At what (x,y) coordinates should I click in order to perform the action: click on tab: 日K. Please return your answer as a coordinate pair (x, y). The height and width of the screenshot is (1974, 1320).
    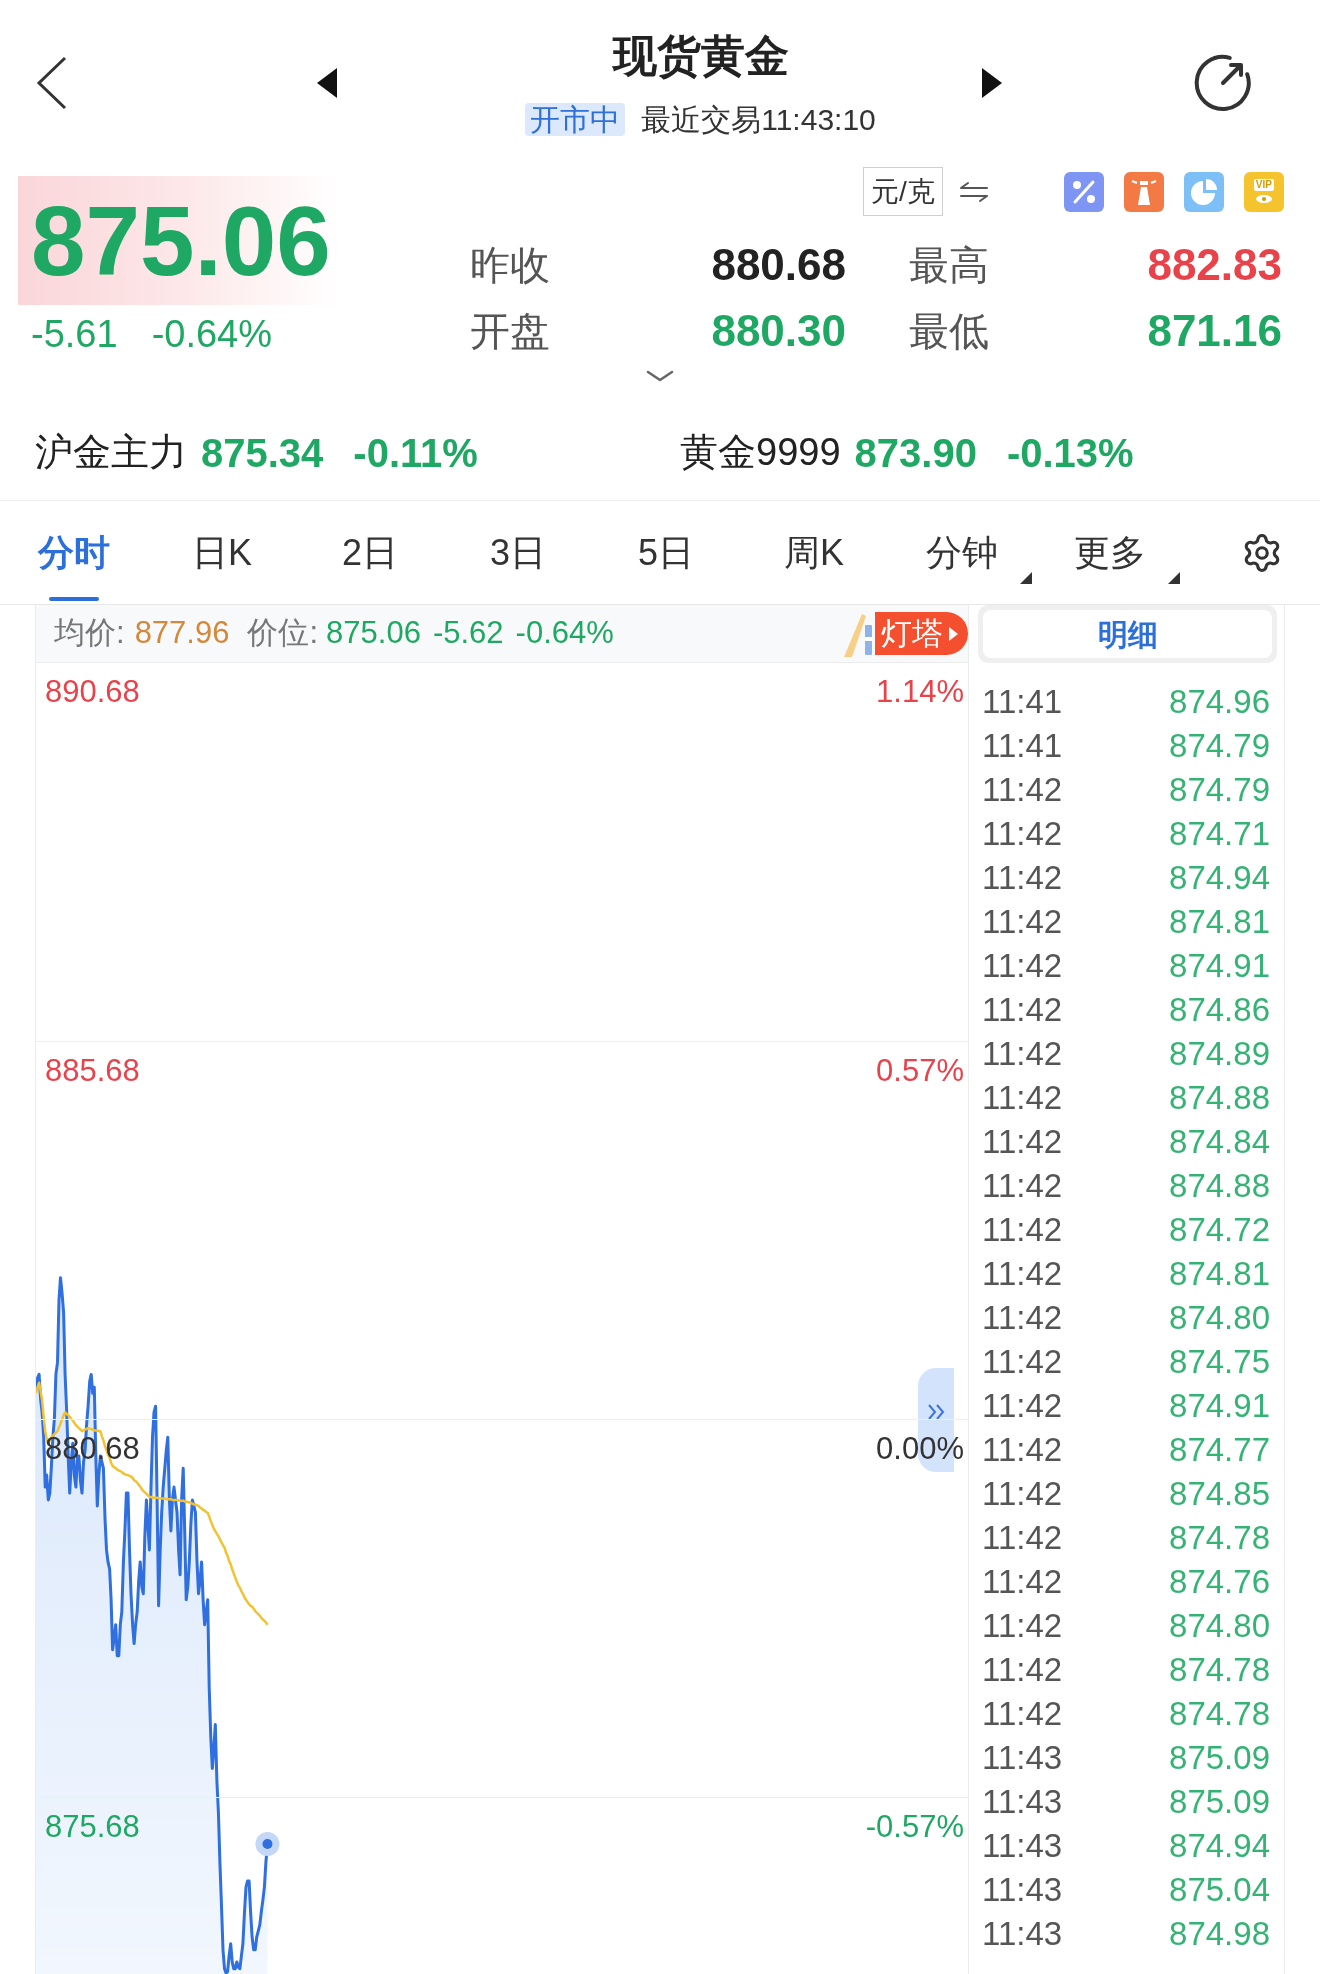
    Looking at the image, I should click on (222, 552).